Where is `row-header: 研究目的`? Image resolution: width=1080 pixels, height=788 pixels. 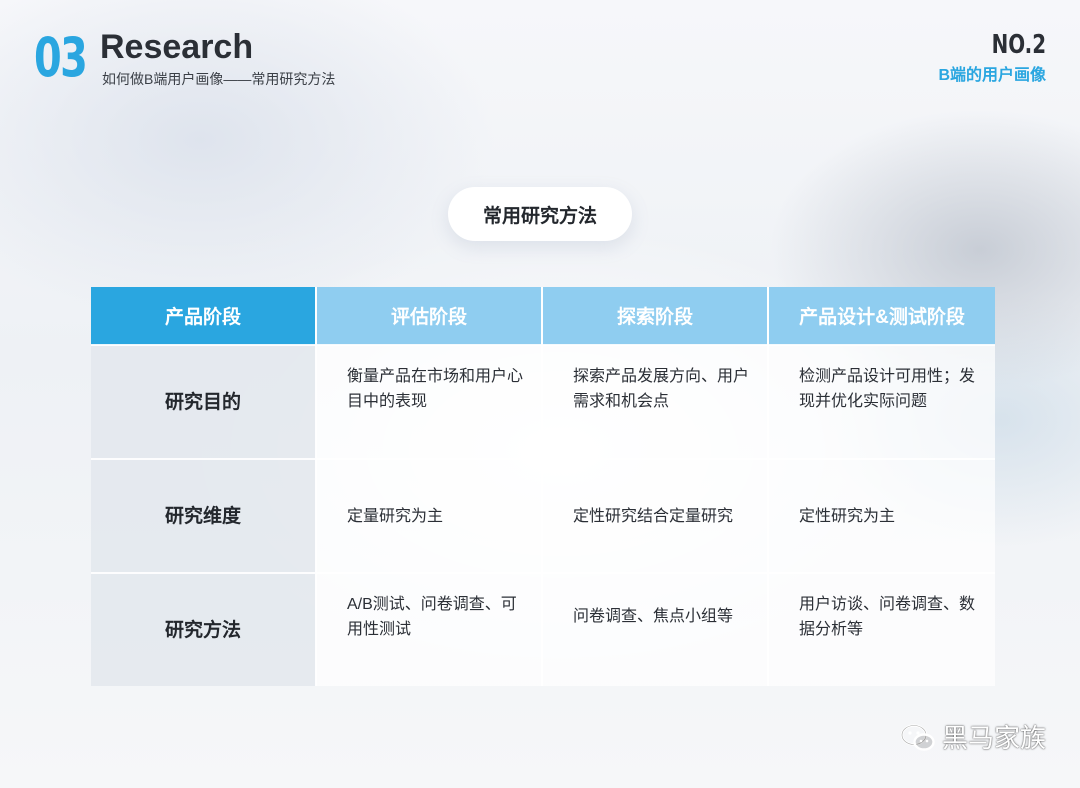
row-header: 研究目的 is located at coordinates (204, 401).